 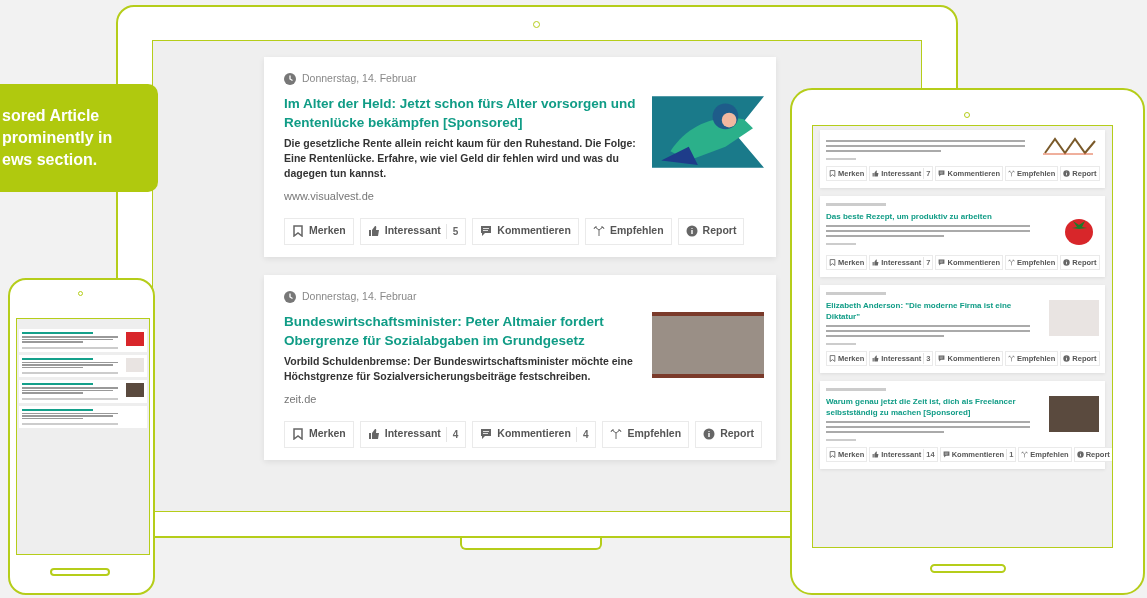 What do you see at coordinates (51, 116) in the screenshot?
I see `callout-text: sored Article` at bounding box center [51, 116].